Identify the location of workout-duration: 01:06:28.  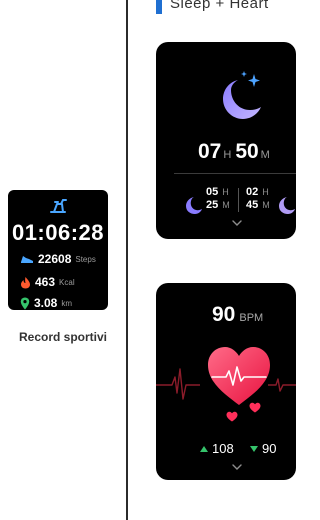
(58, 232).